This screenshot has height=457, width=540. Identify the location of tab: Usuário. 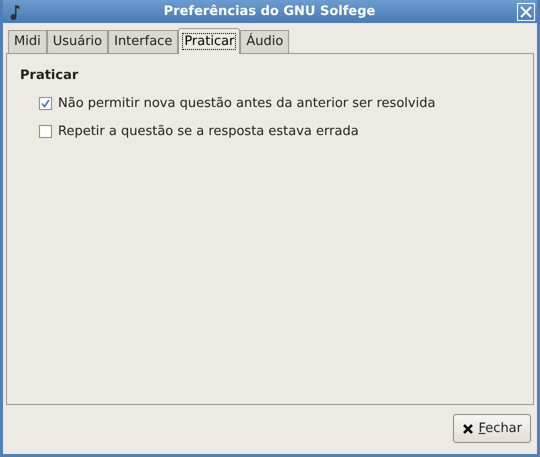
(77, 41).